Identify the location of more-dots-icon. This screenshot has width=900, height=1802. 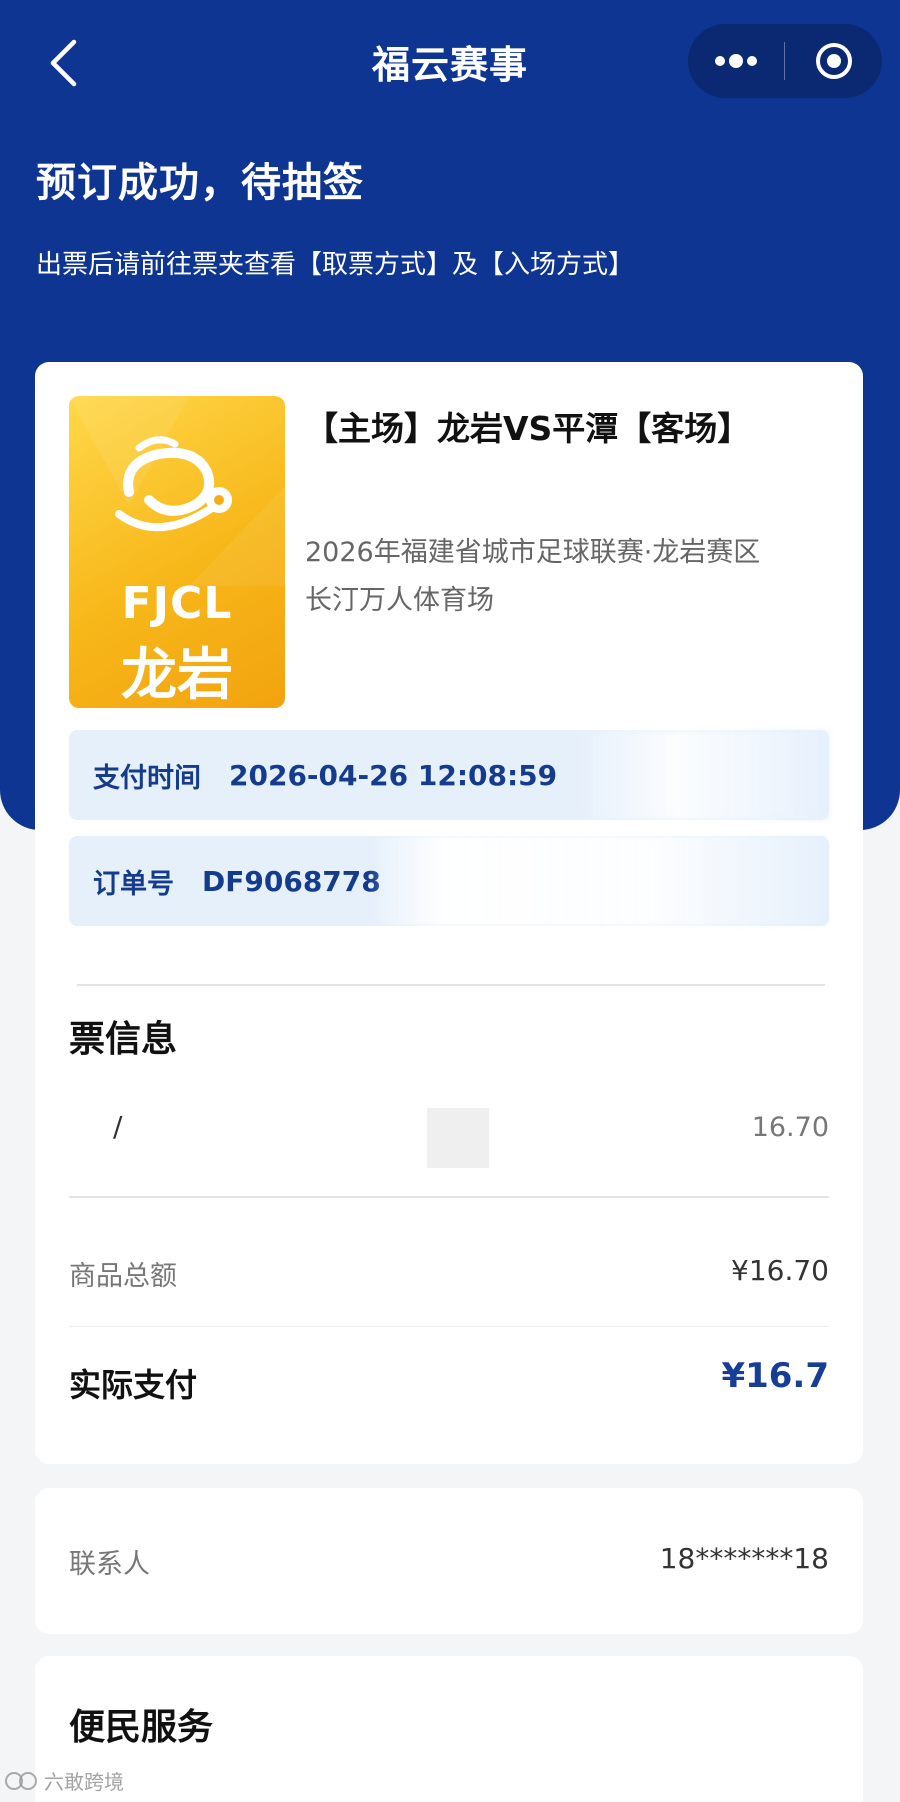
(736, 61).